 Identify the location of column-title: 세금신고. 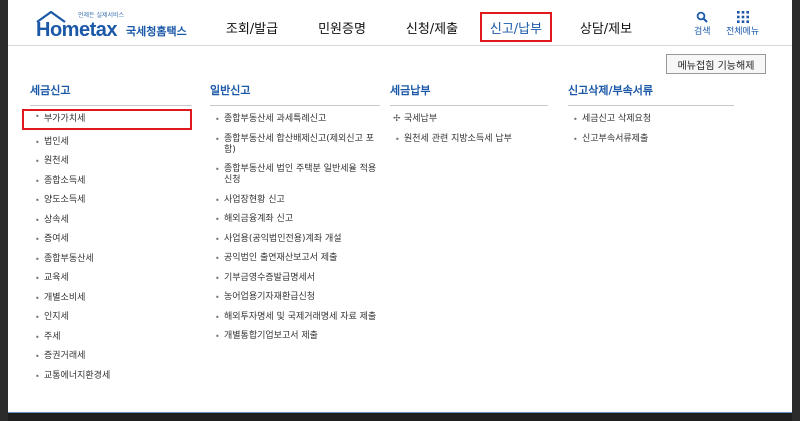
(111, 94).